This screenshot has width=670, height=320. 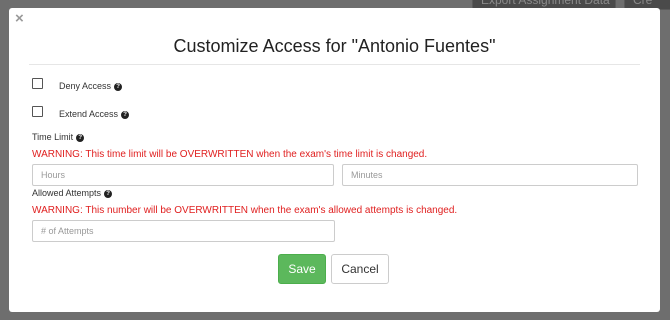 I want to click on close-icon: ×, so click(x=19, y=19).